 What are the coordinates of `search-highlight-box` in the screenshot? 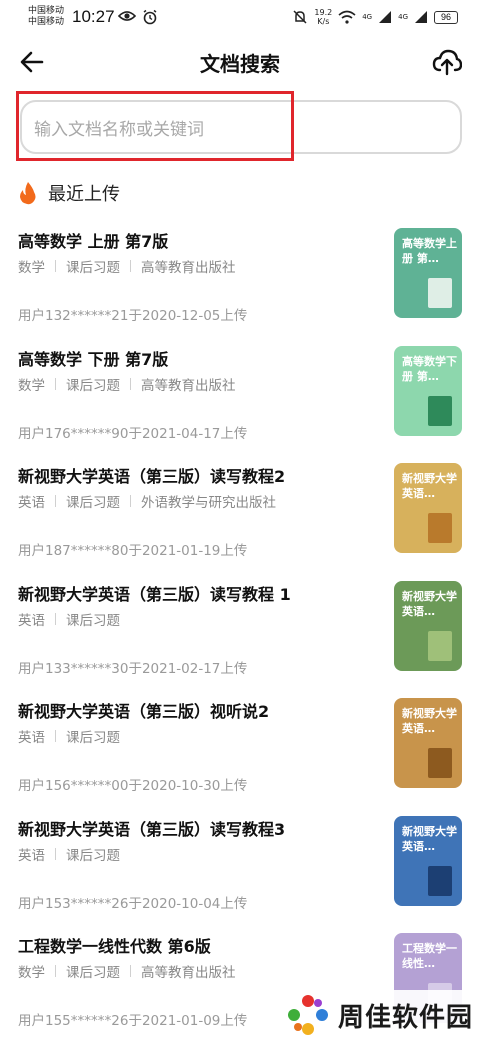 It's located at (155, 126).